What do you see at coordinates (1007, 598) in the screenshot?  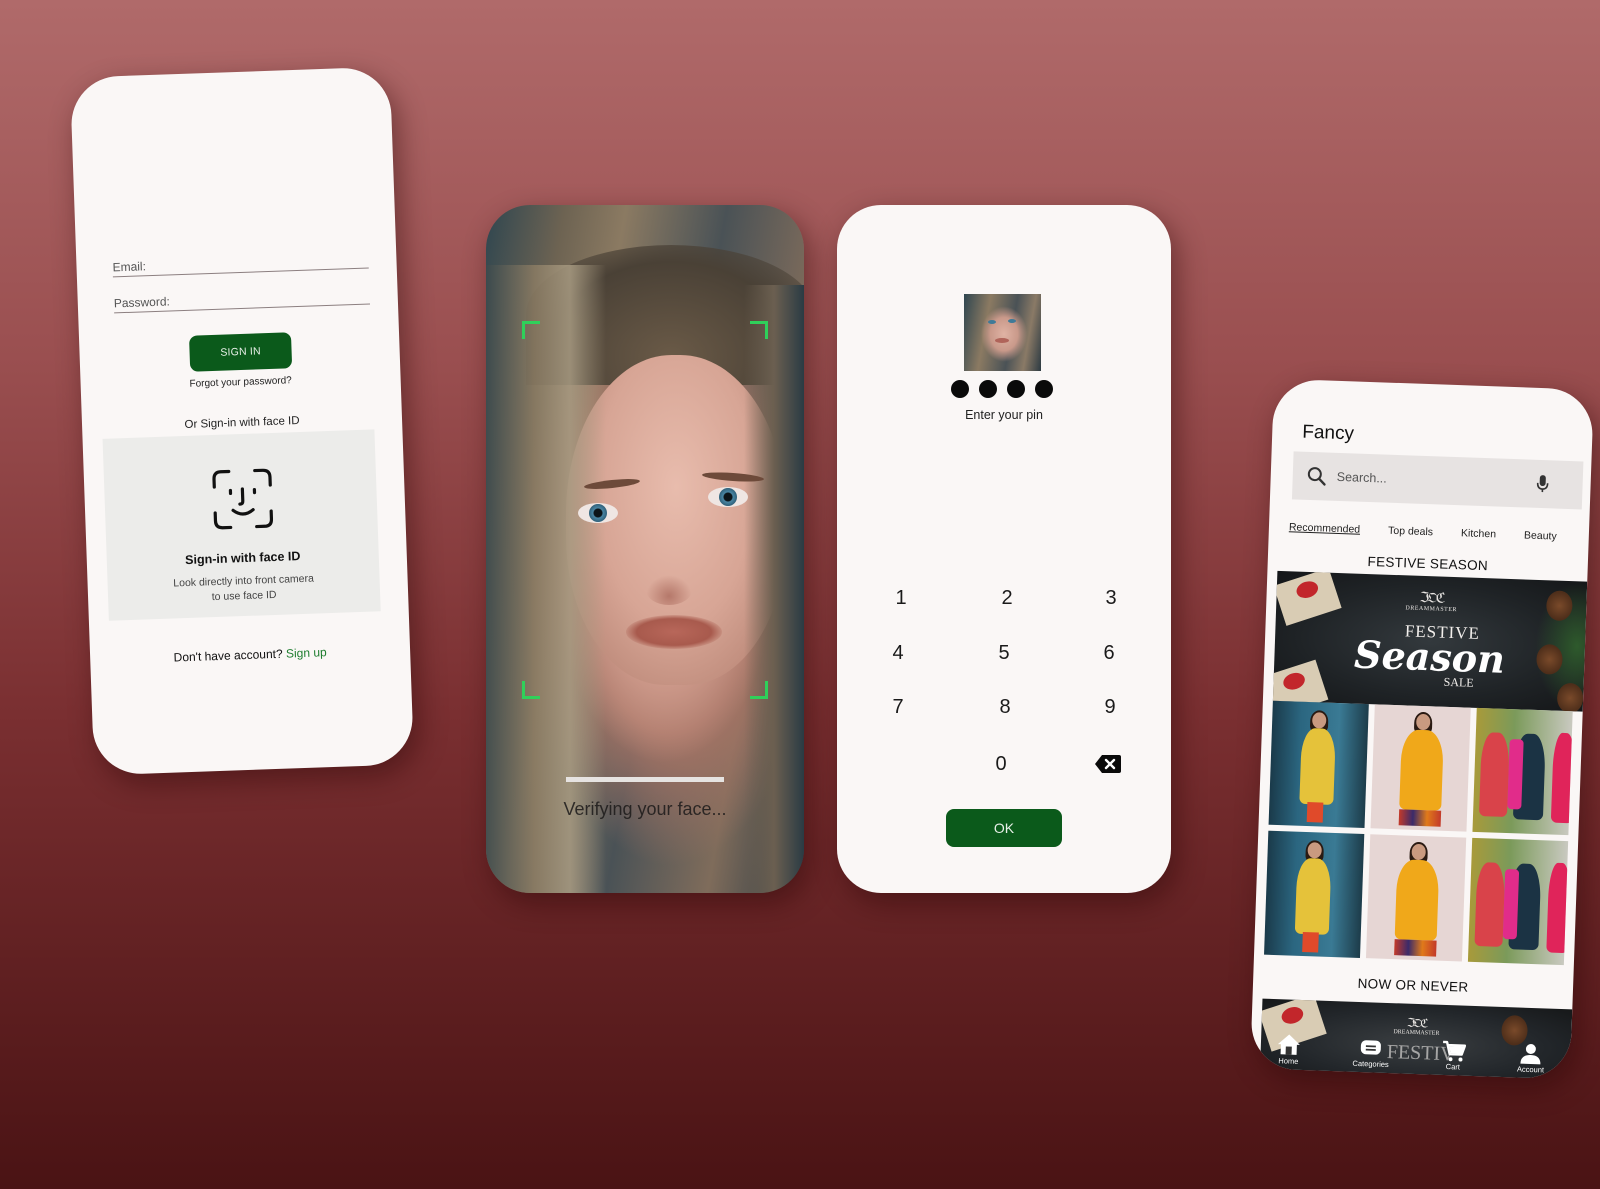 I see `keypad-key-2: 2` at bounding box center [1007, 598].